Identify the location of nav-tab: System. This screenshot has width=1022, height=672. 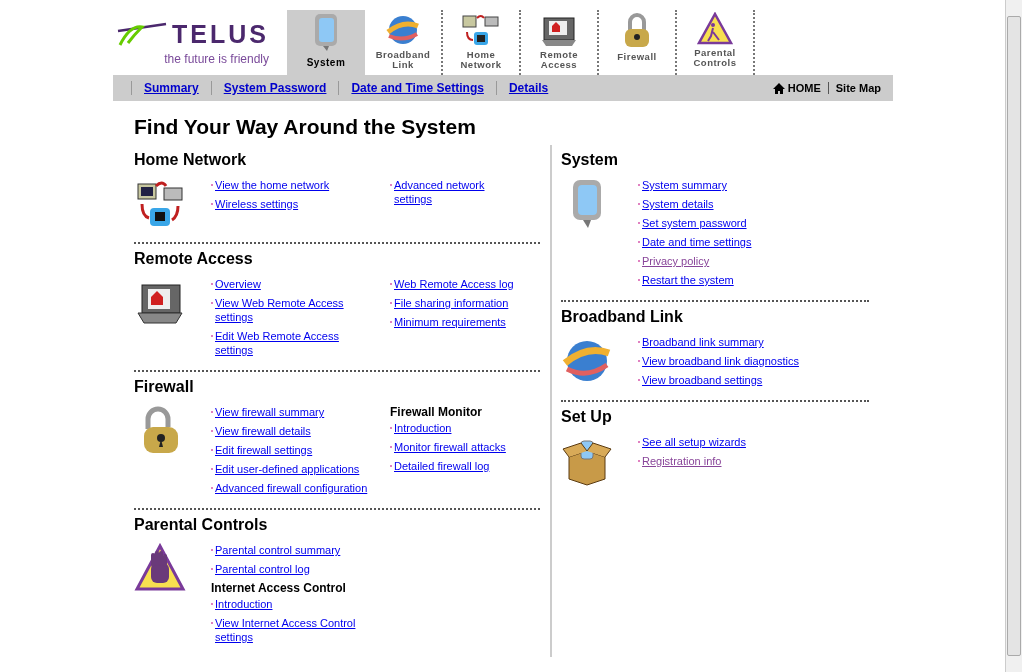
(326, 42).